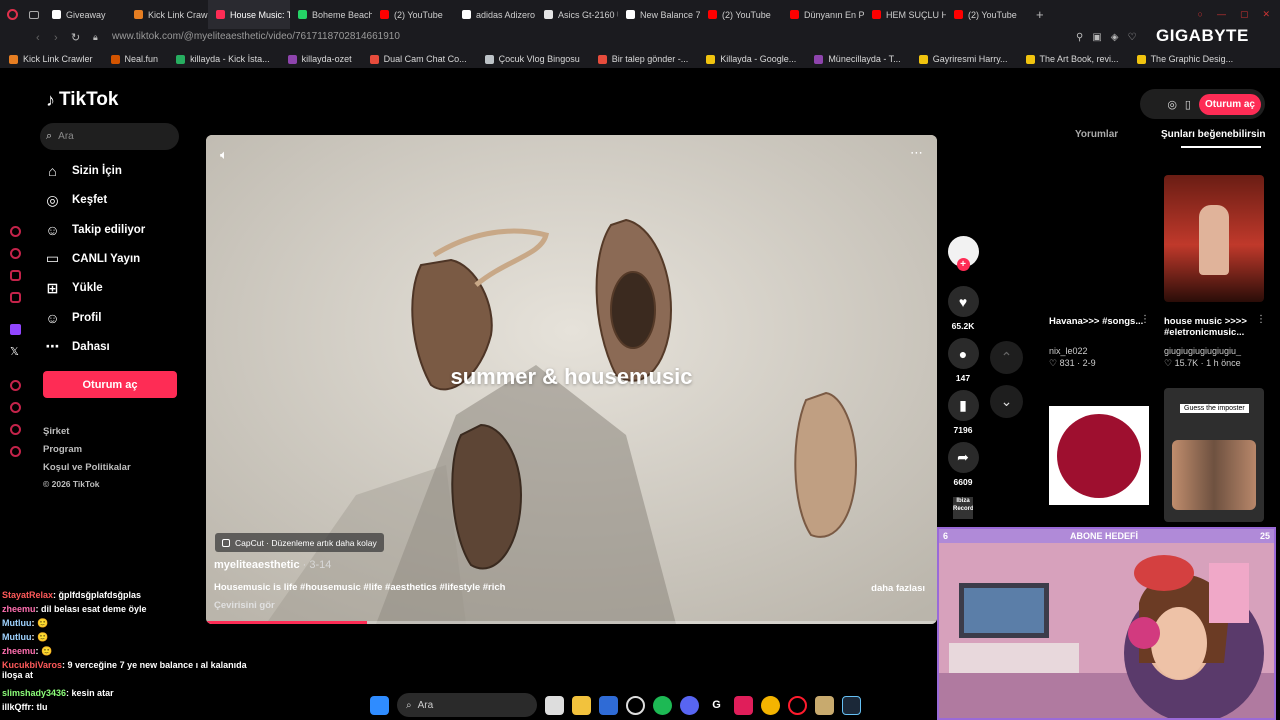 The image size is (1280, 720). I want to click on nav-item: ◎ Keşfet, so click(76, 200).